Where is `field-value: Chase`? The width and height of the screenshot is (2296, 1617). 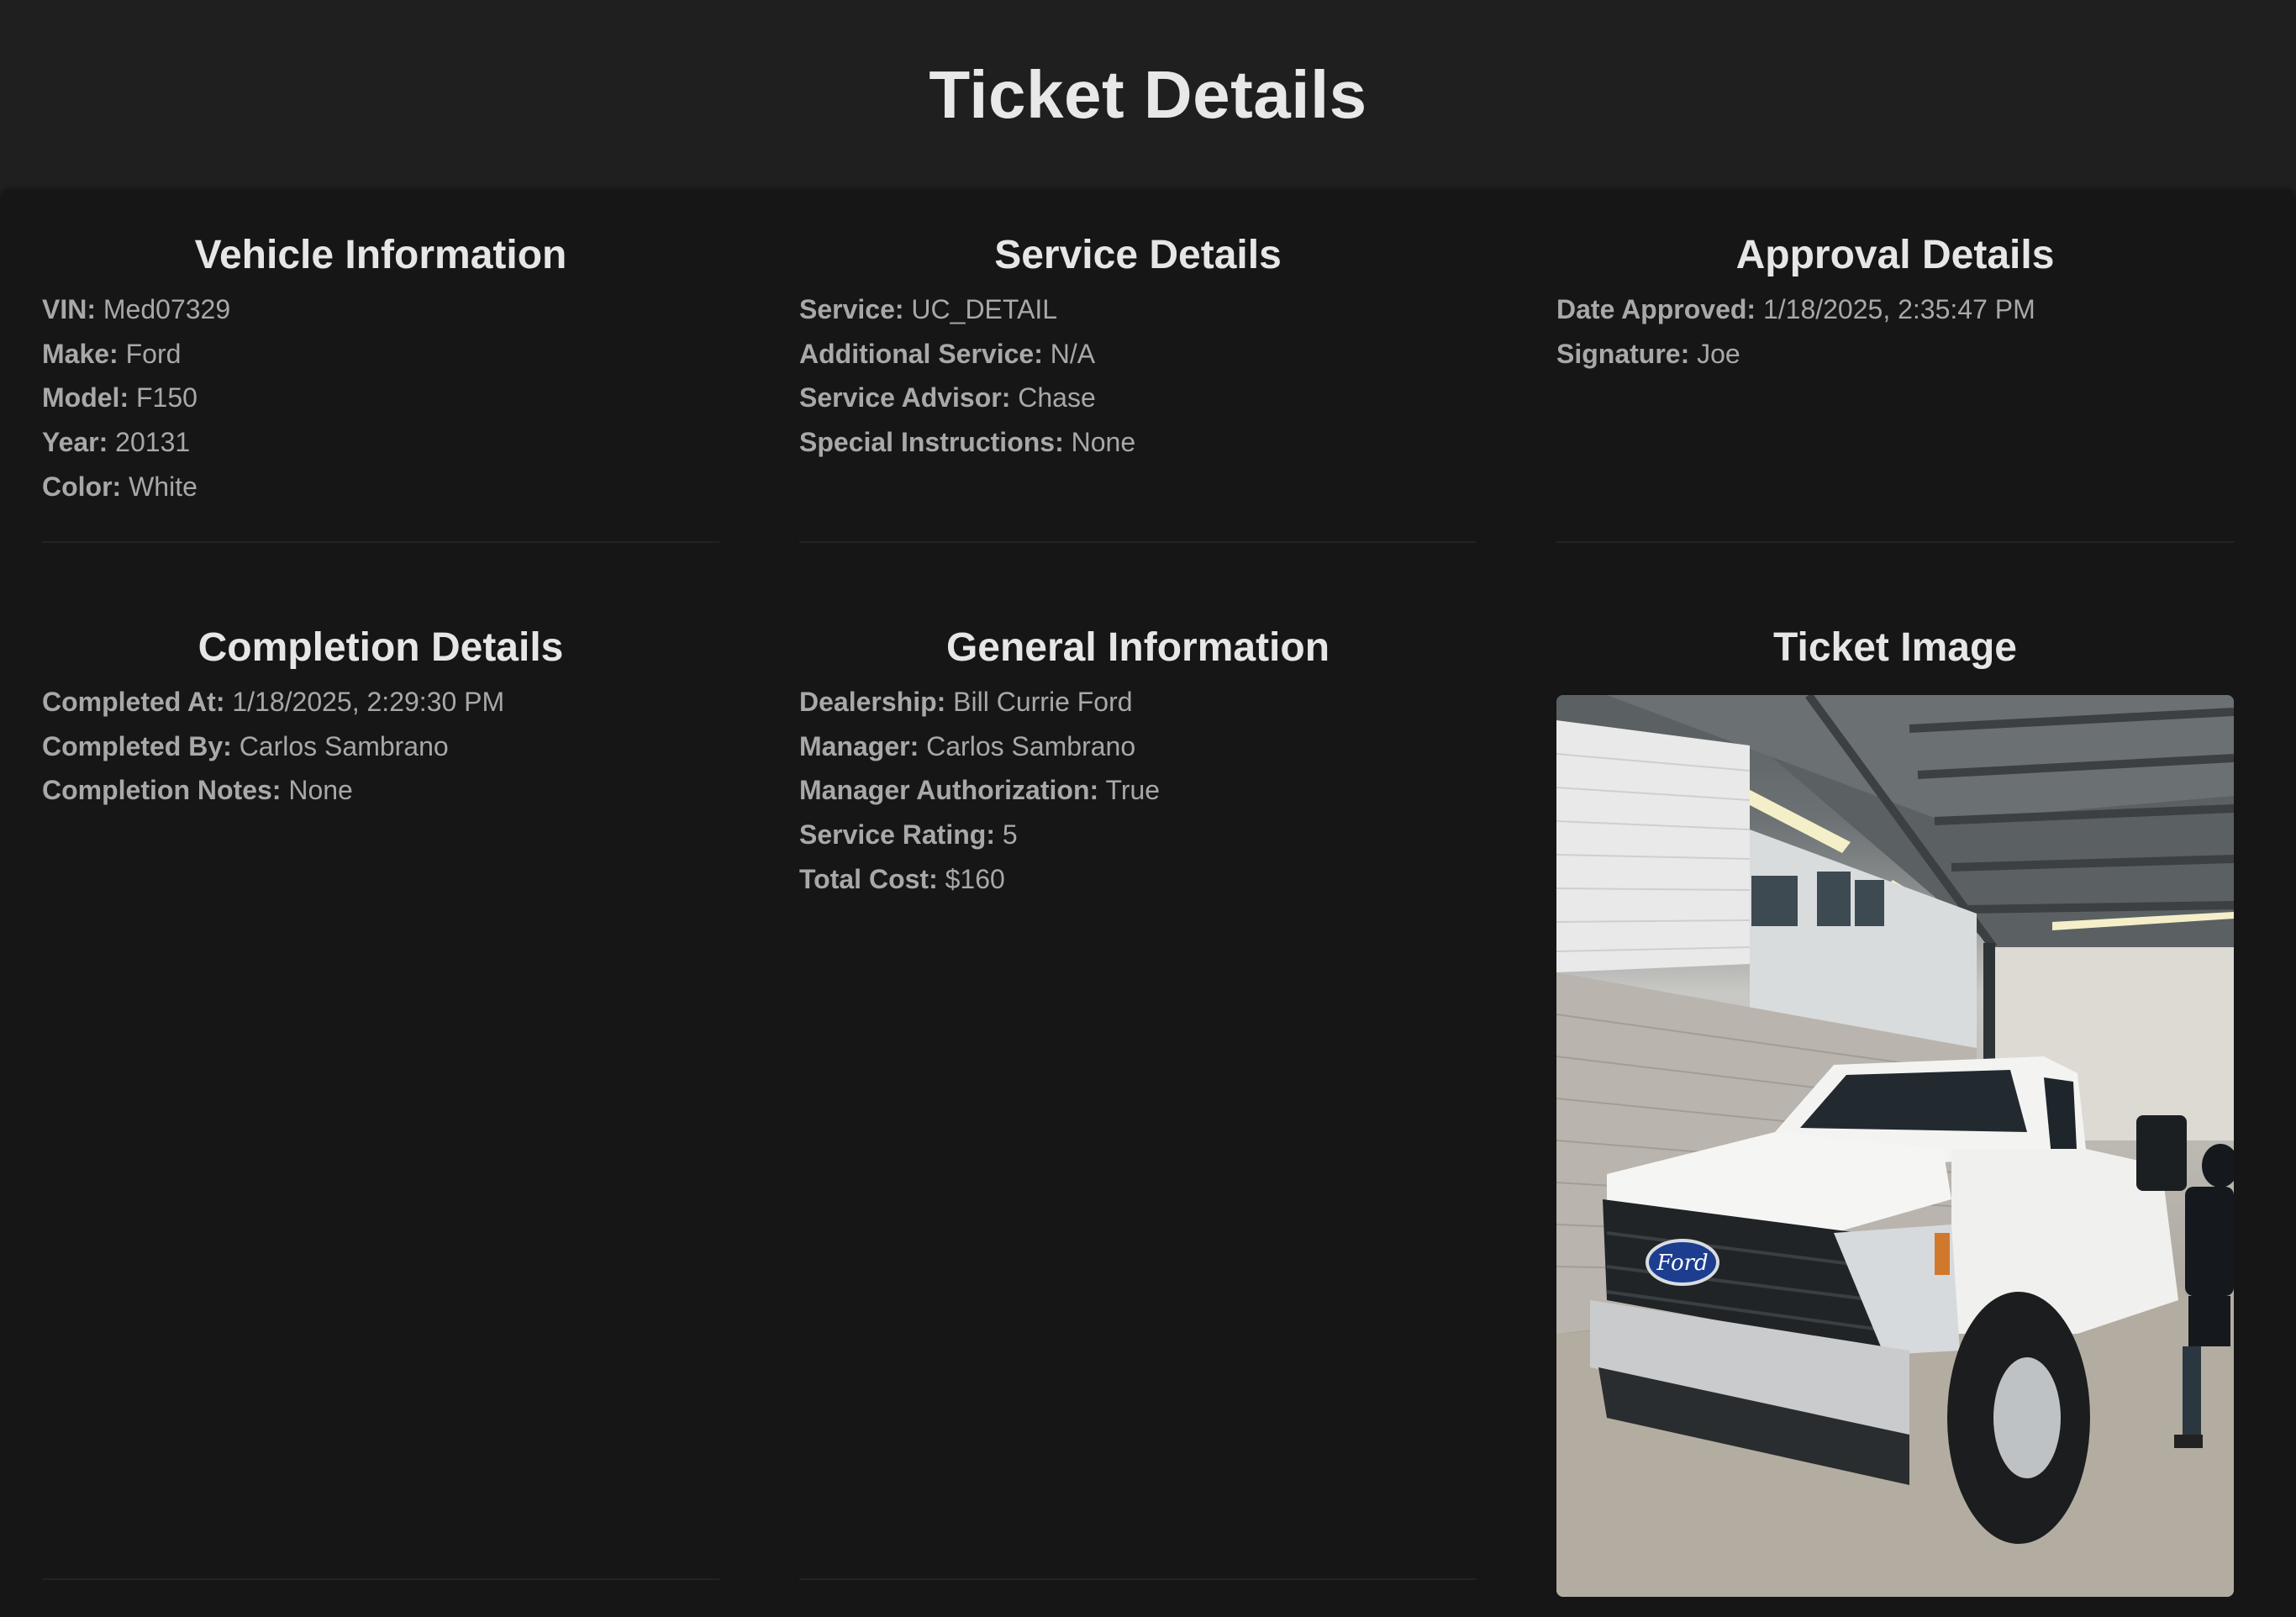
field-value: Chase is located at coordinates (1057, 398).